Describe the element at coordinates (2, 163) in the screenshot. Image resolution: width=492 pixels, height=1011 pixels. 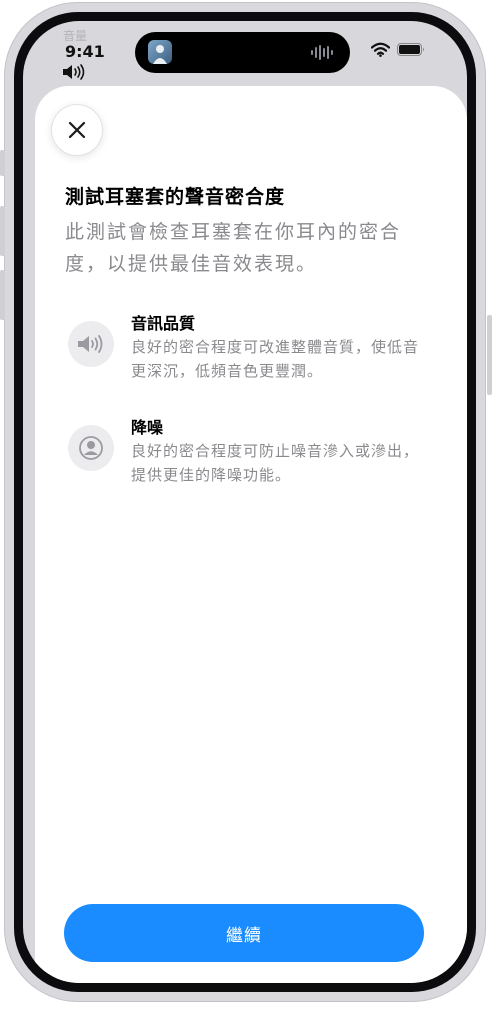
I see `action-button` at that location.